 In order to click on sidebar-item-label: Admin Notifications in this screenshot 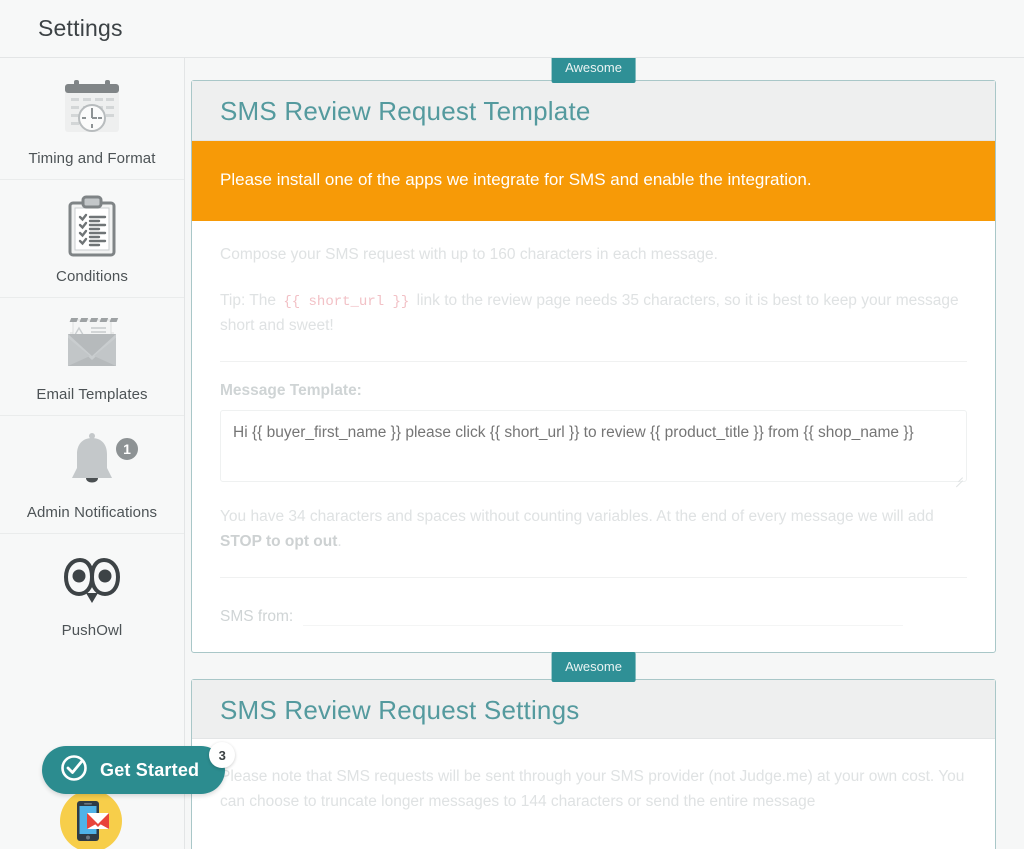, I will do `click(92, 512)`.